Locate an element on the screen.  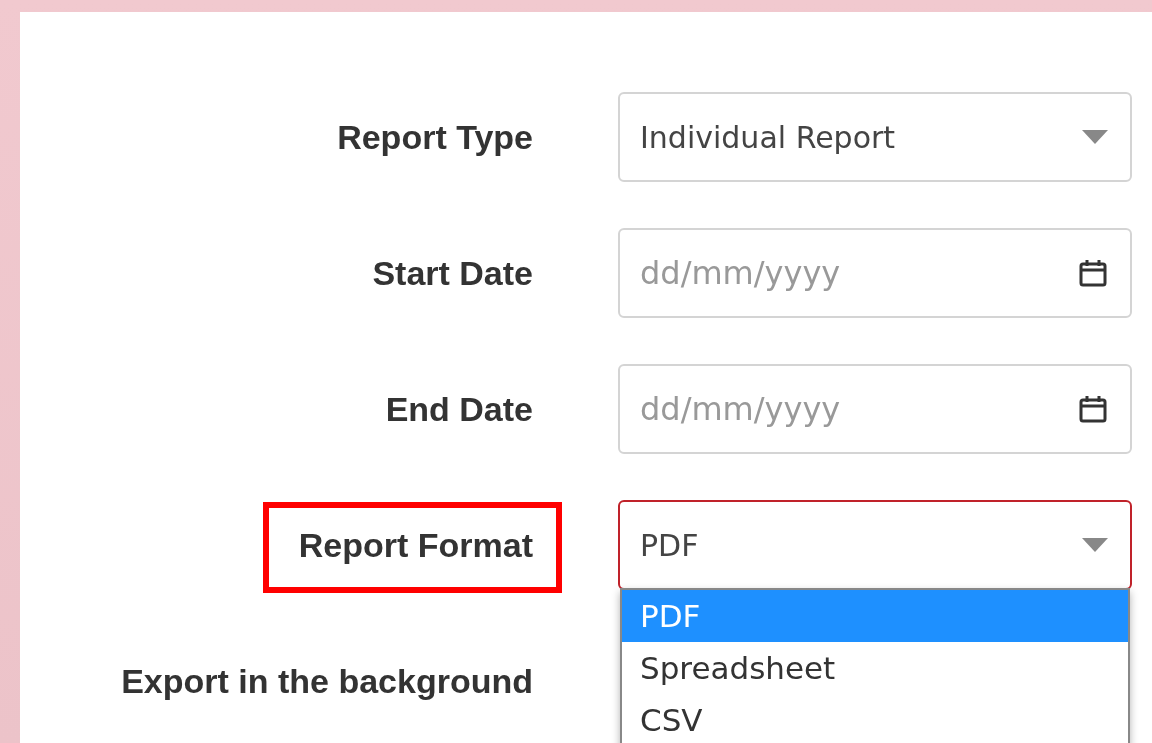
field-label: Export in the background is located at coordinates (327, 681).